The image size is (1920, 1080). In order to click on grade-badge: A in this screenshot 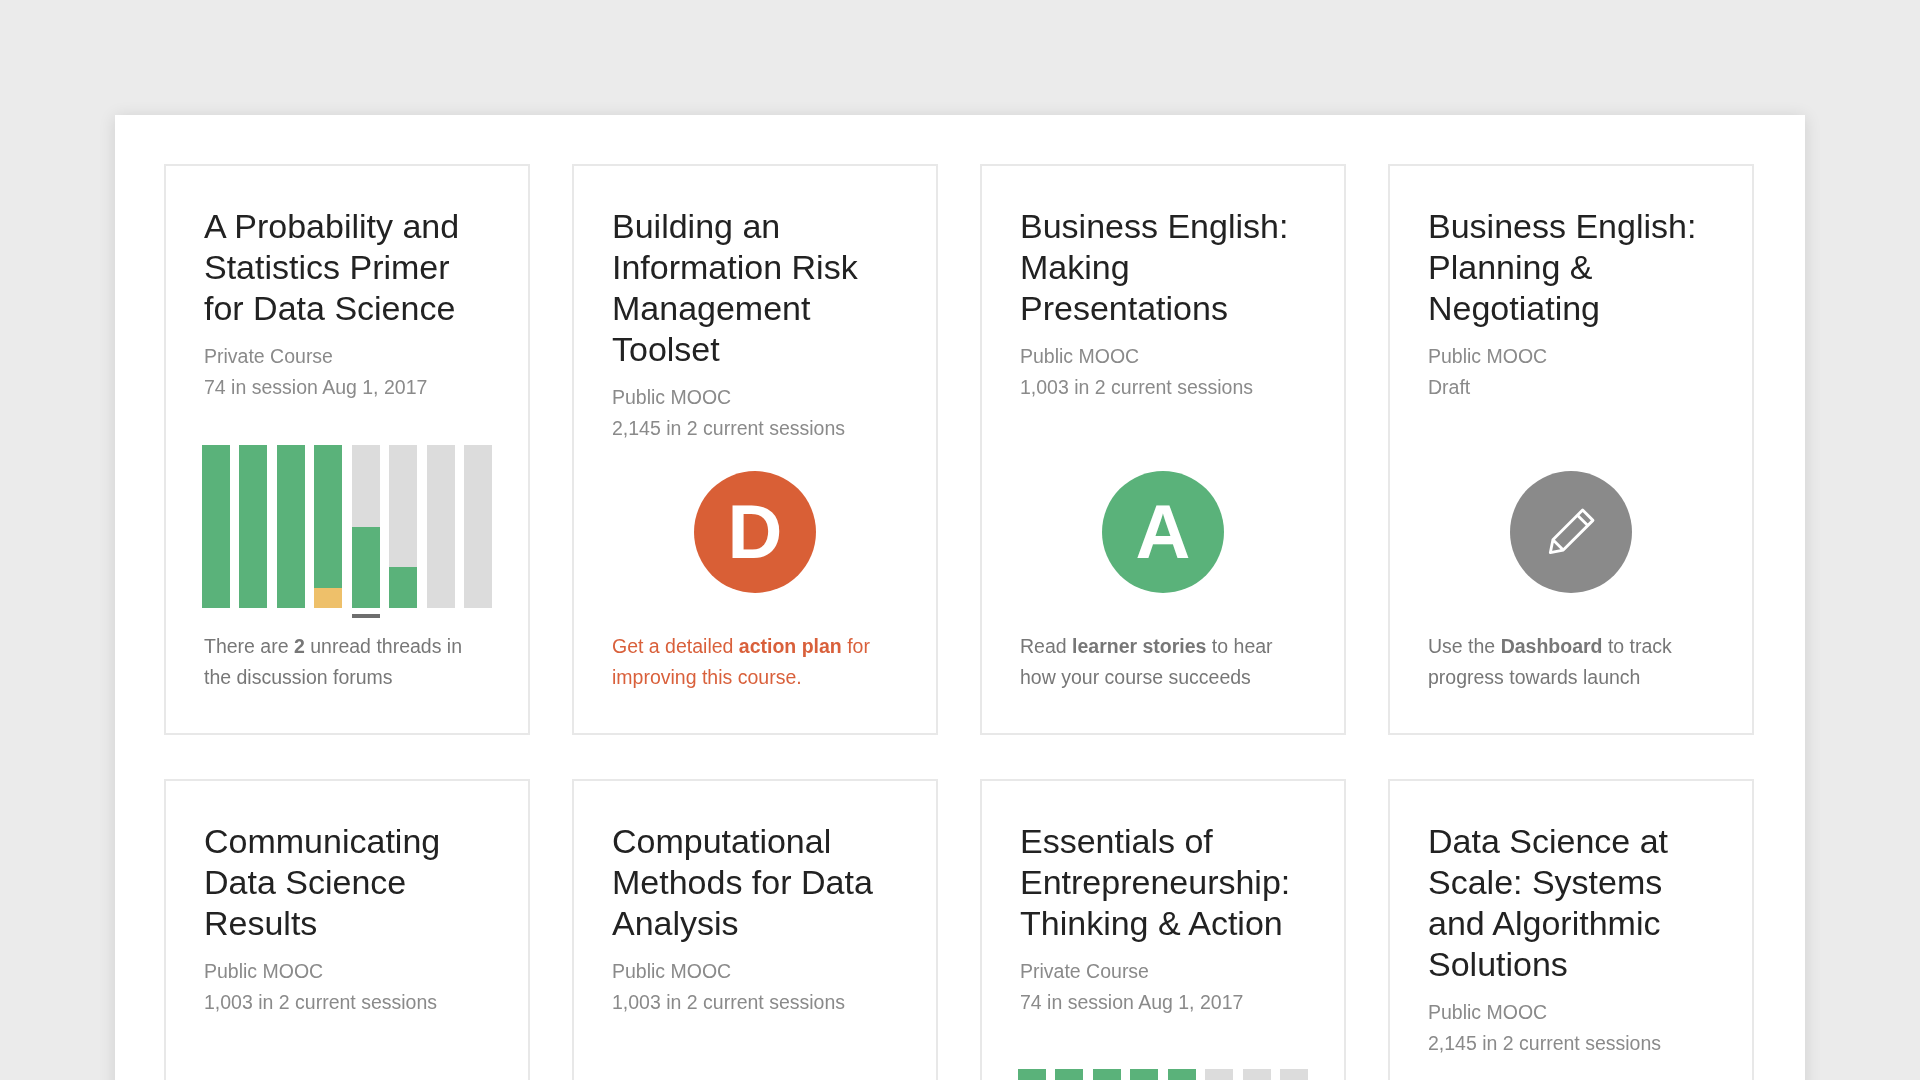, I will do `click(1163, 531)`.